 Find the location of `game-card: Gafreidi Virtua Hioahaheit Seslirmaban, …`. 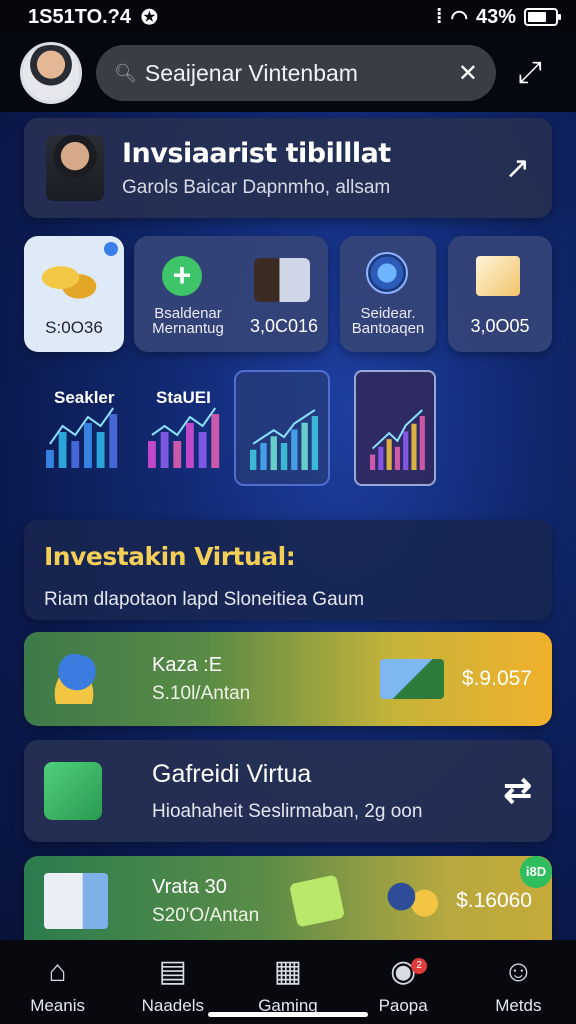

game-card: Gafreidi Virtua Hioahaheit Seslirmaban, … is located at coordinates (288, 791).